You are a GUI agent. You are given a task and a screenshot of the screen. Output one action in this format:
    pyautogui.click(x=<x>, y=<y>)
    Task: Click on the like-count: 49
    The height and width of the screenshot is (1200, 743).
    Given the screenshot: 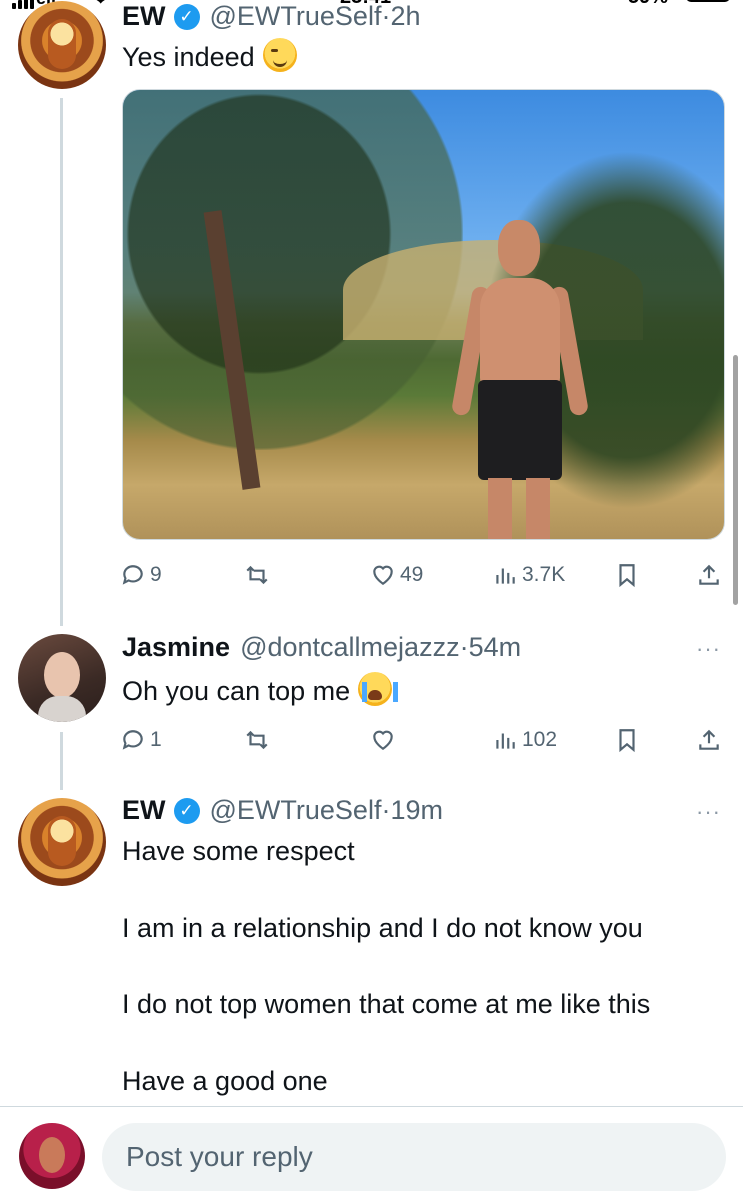 What is the action you would take?
    pyautogui.click(x=412, y=574)
    